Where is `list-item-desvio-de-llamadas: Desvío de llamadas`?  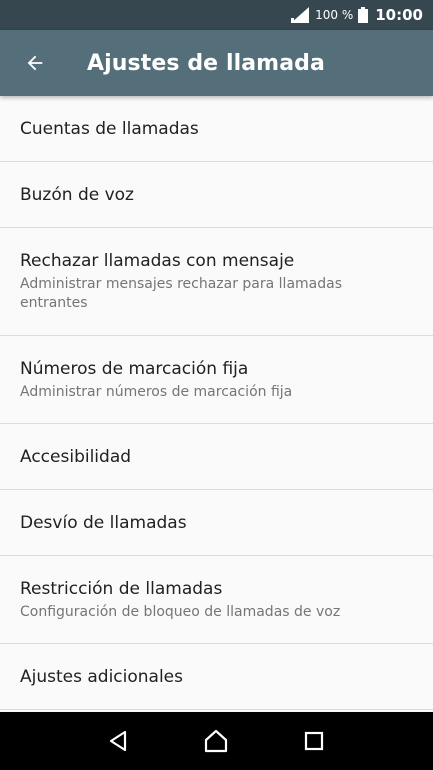 list-item-desvio-de-llamadas: Desvío de llamadas is located at coordinates (216, 523).